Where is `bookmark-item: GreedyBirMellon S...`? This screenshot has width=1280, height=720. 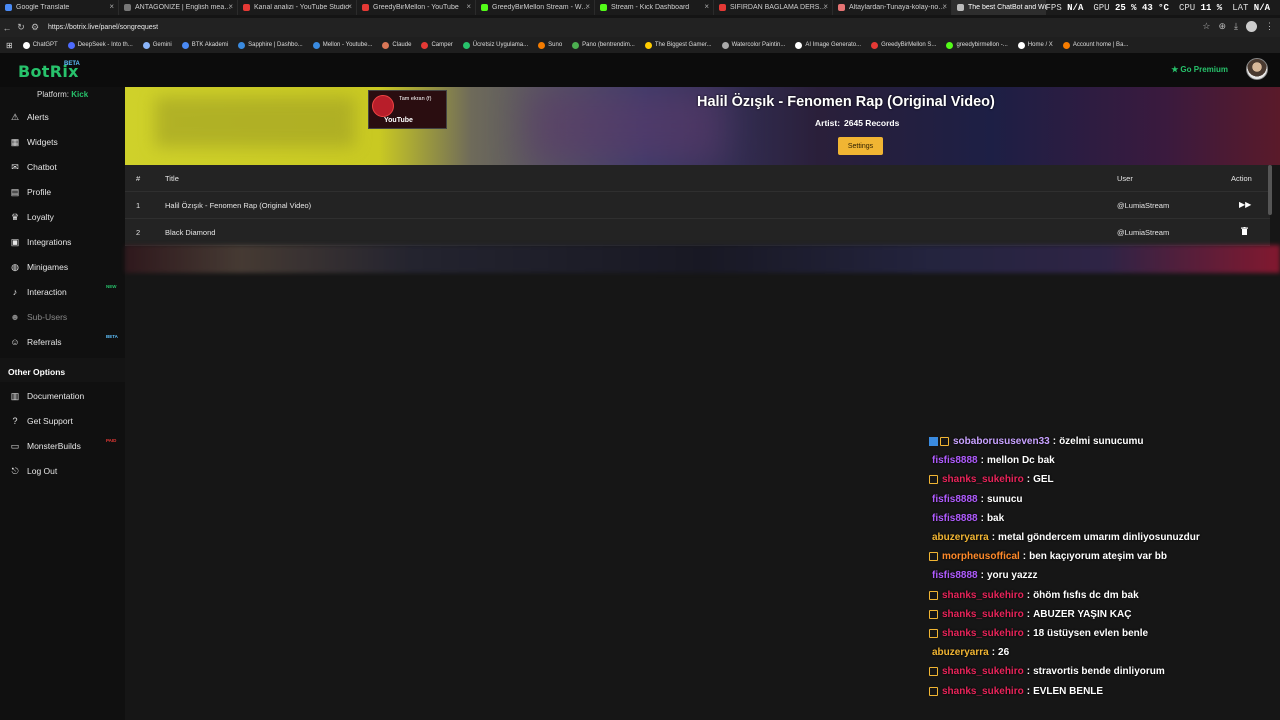
bookmark-item: GreedyBirMellon S... is located at coordinates (903, 45).